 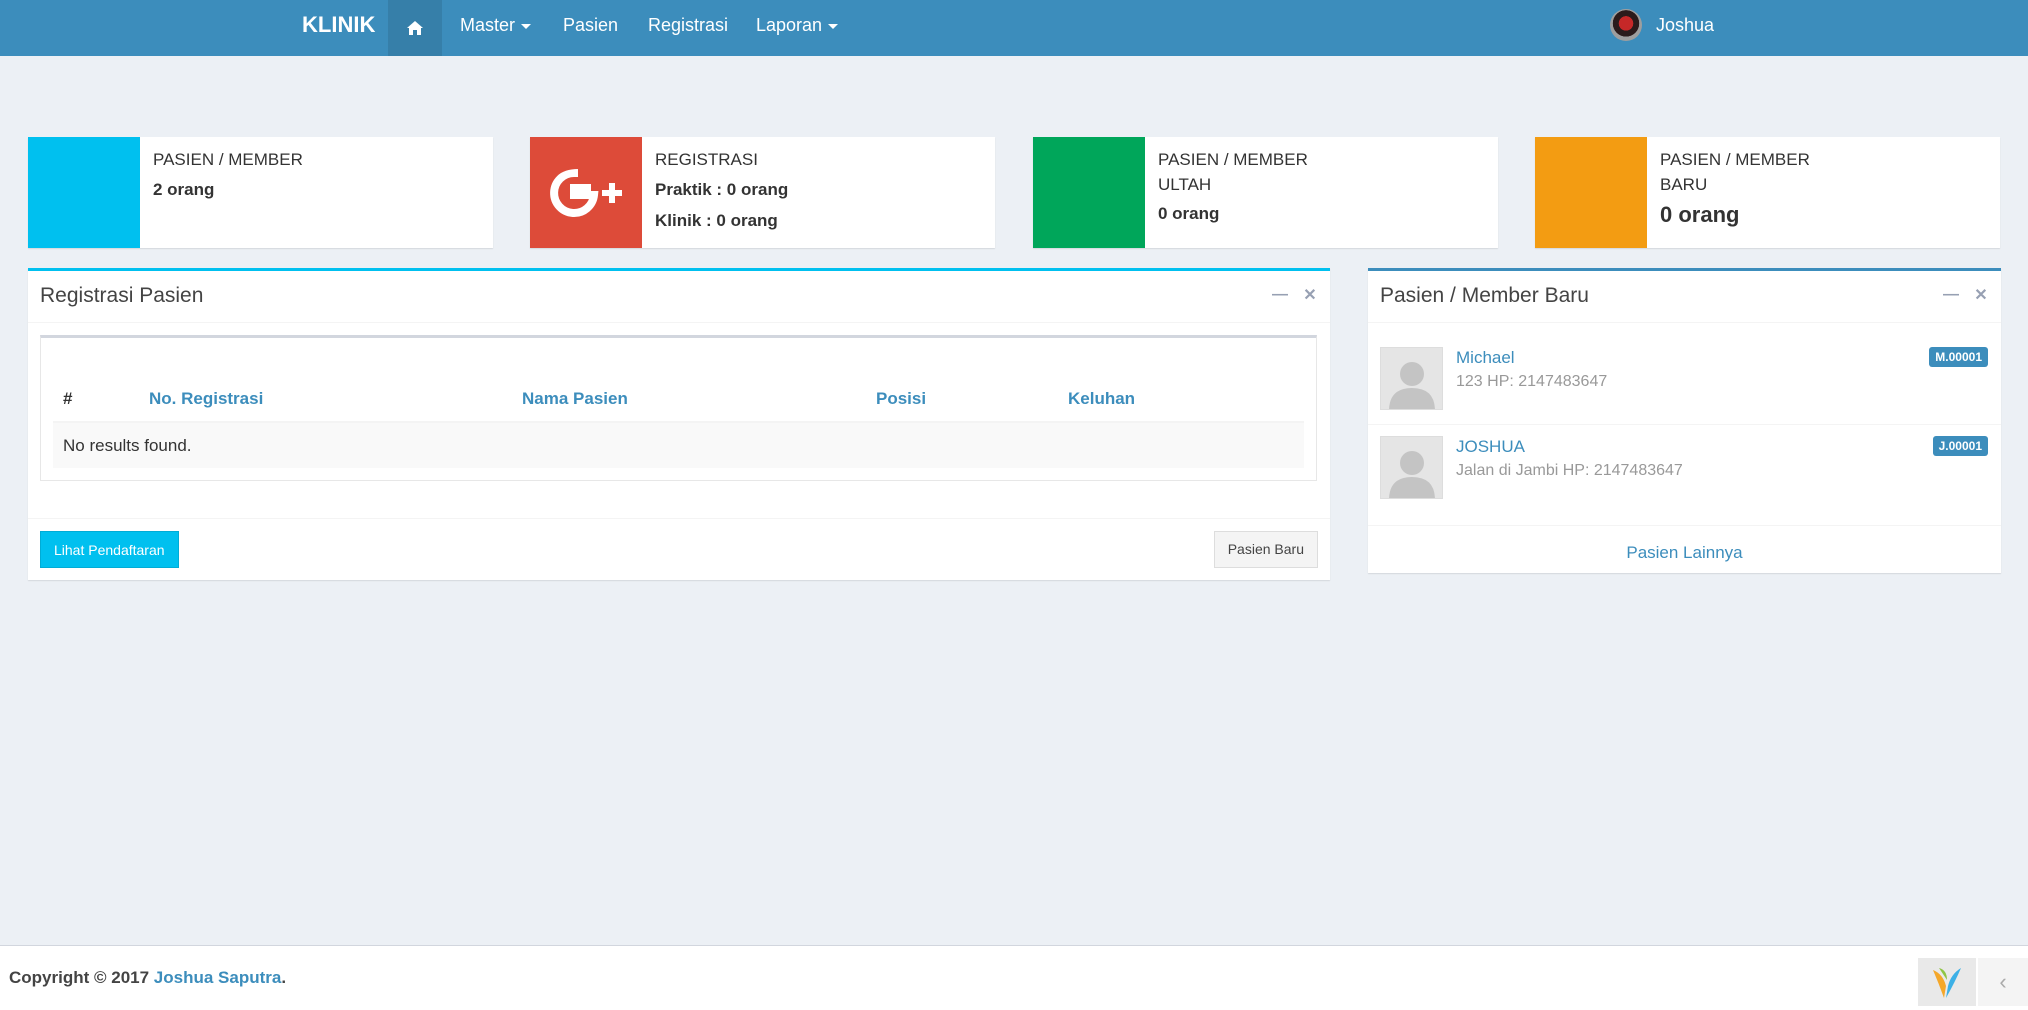 I want to click on box-title: Pasien / Member Baru, so click(x=1484, y=295).